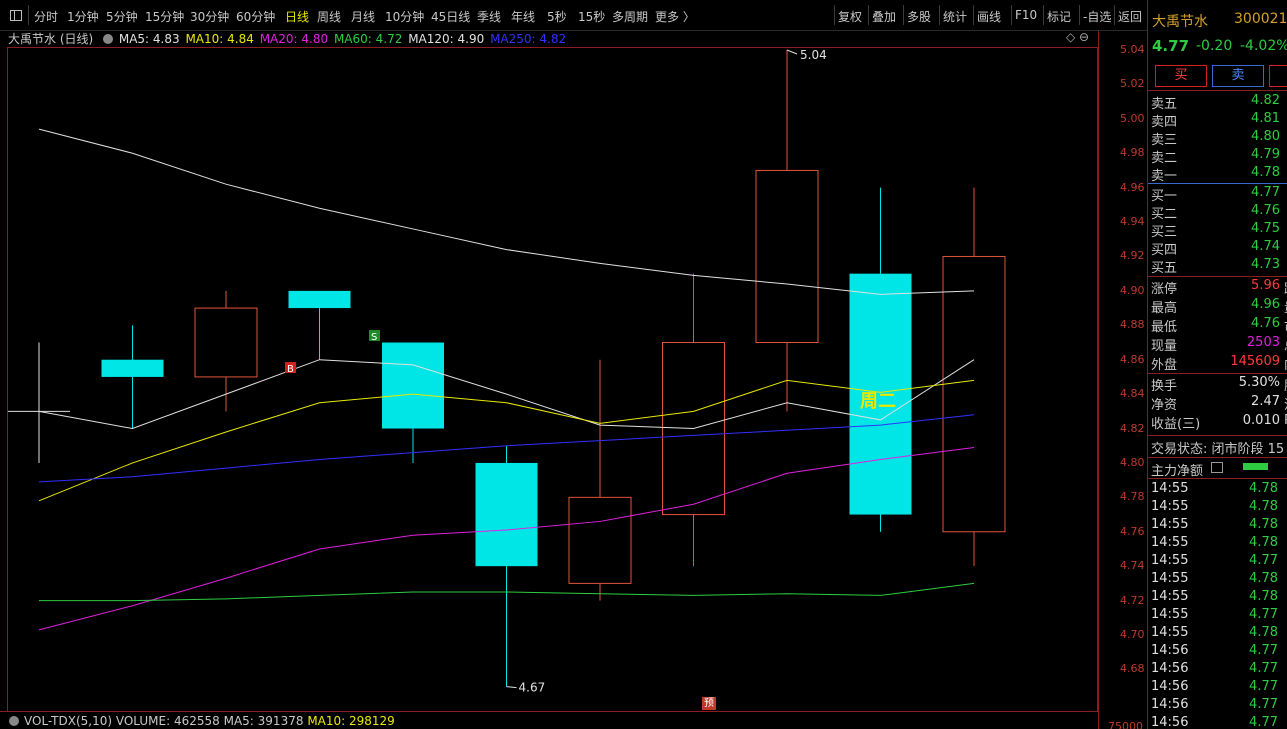  What do you see at coordinates (1164, 250) in the screenshot?
I see `quote-row-label: 买四` at bounding box center [1164, 250].